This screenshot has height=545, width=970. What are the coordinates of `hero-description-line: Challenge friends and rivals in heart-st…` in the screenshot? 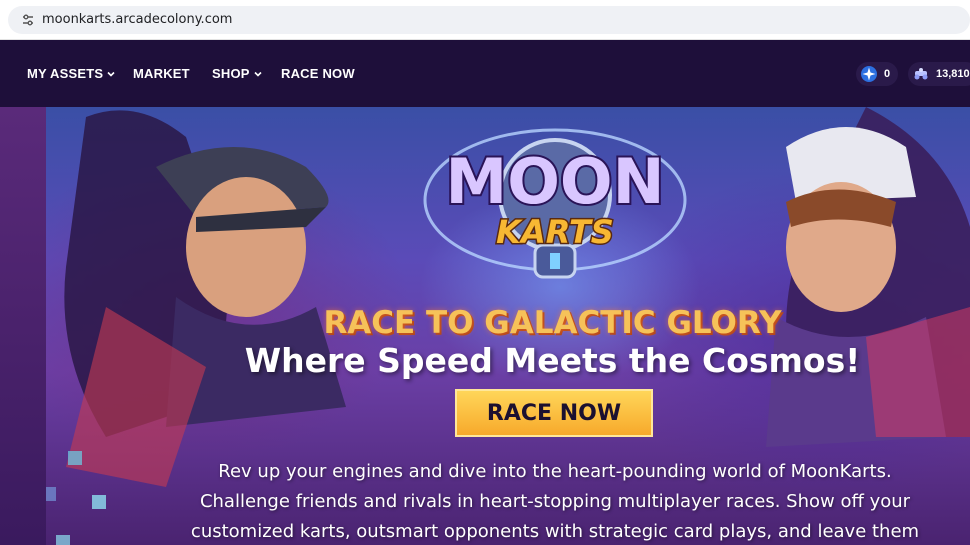 It's located at (555, 501).